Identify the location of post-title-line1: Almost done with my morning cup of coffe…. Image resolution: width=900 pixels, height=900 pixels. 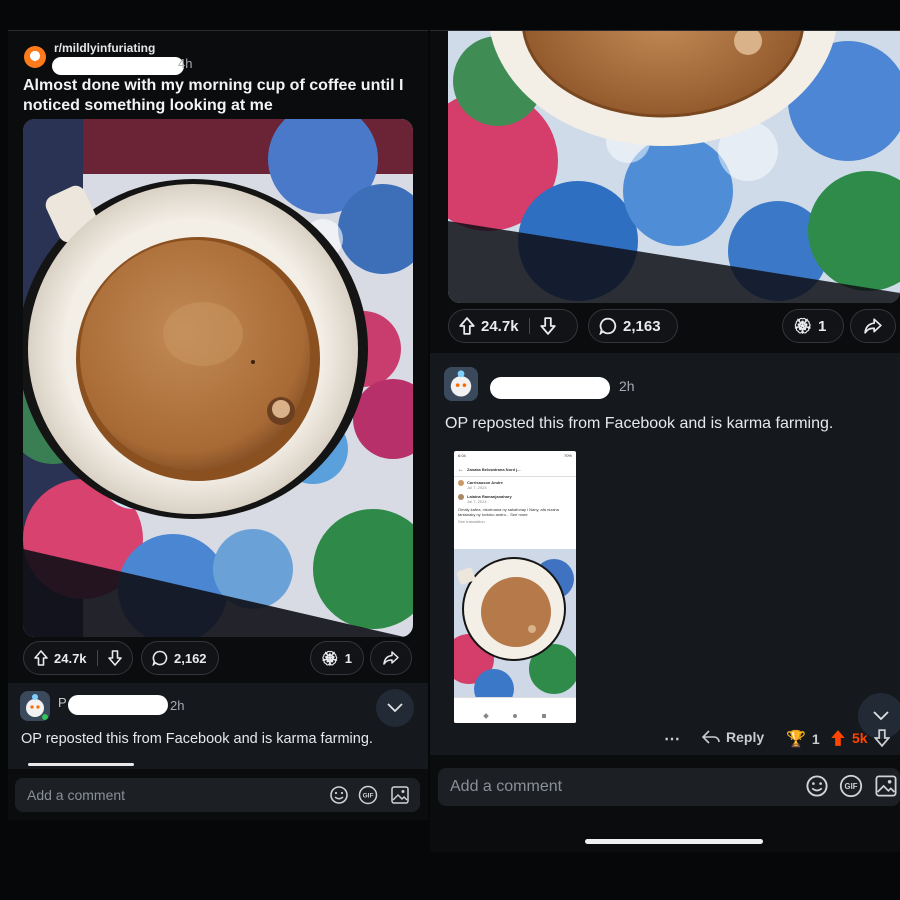
(213, 86).